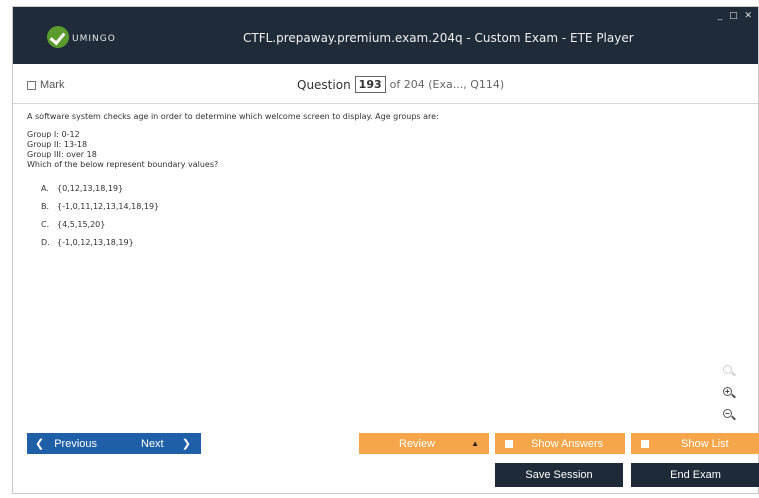  What do you see at coordinates (45, 224) in the screenshot?
I see `option-letter: C.` at bounding box center [45, 224].